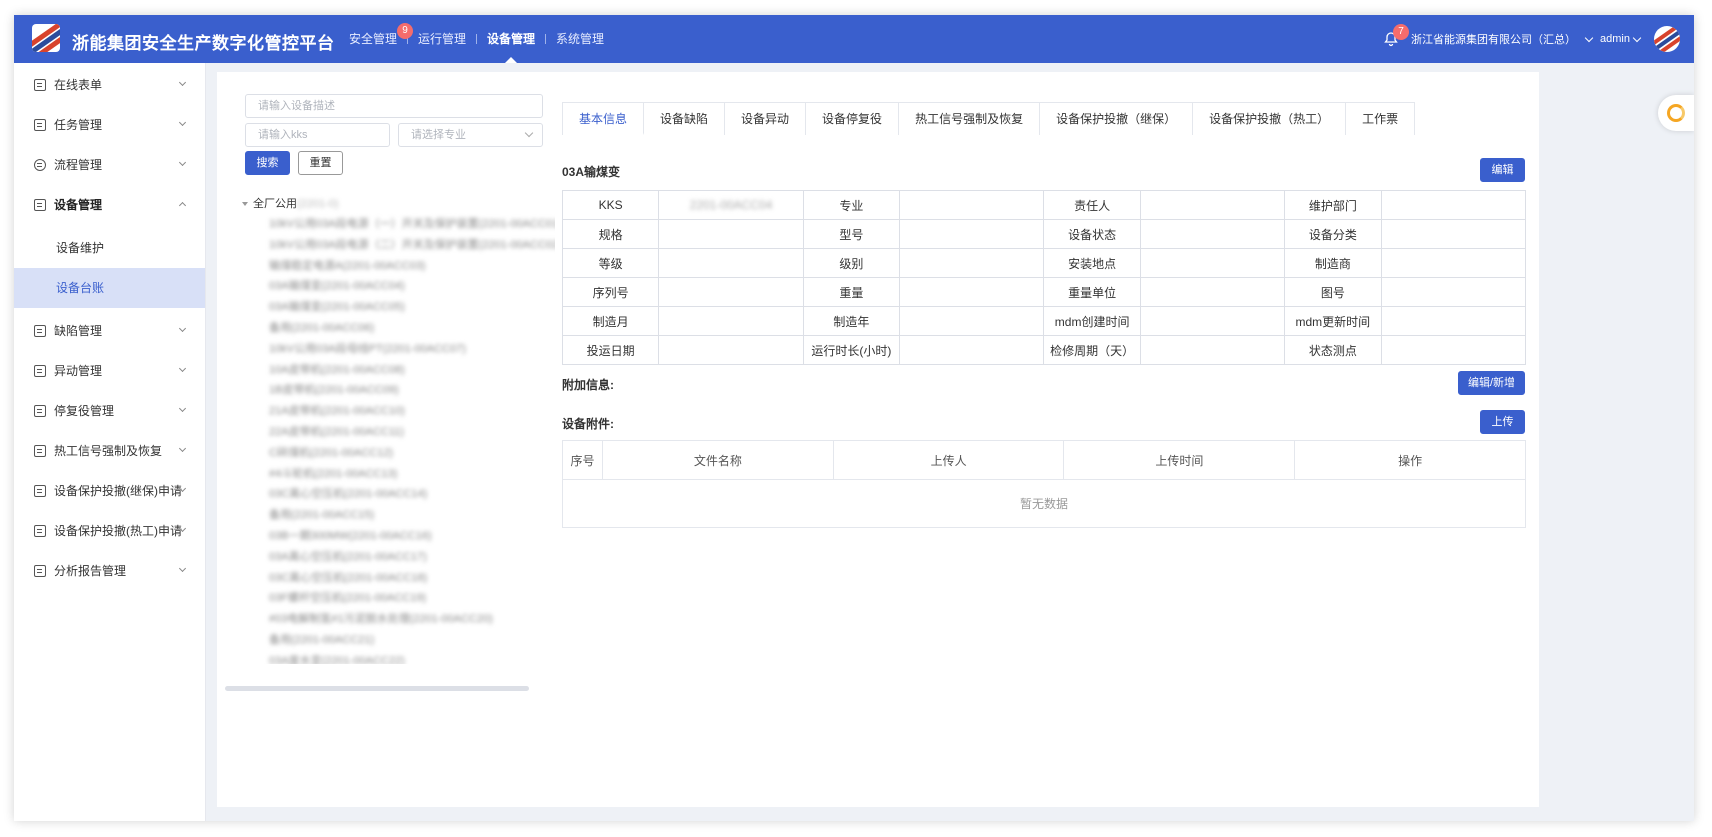 This screenshot has width=1712, height=837. What do you see at coordinates (511, 60) in the screenshot?
I see `active-indicator` at bounding box center [511, 60].